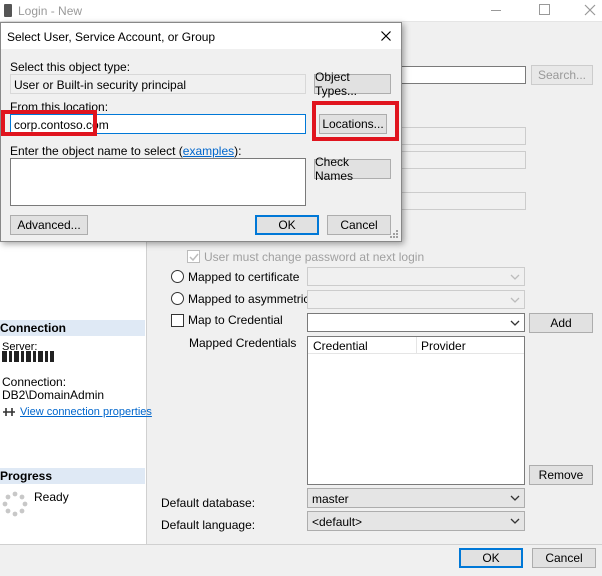  Describe the element at coordinates (244, 277) in the screenshot. I see `mapped-to-certificate-label: Mapped to certificate` at that location.